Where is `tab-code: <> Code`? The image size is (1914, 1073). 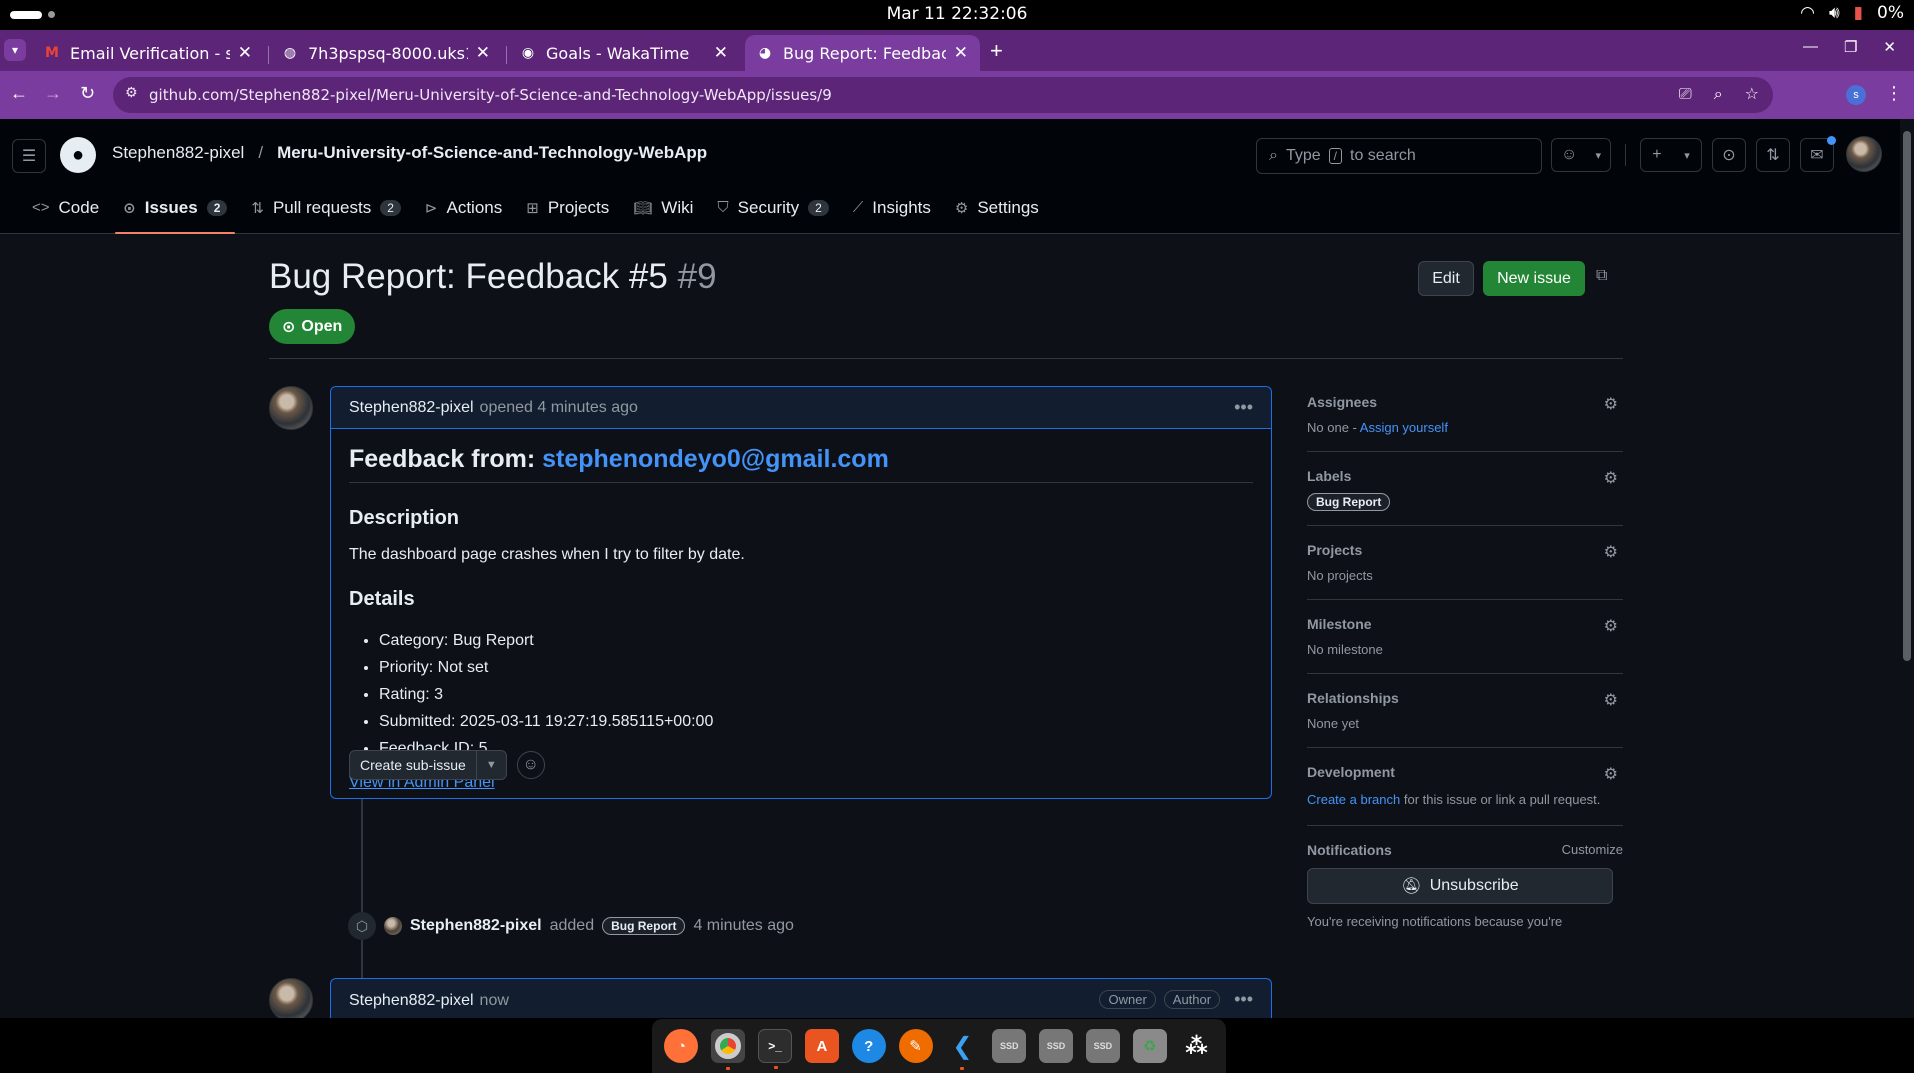 tab-code: <> Code is located at coordinates (65, 207).